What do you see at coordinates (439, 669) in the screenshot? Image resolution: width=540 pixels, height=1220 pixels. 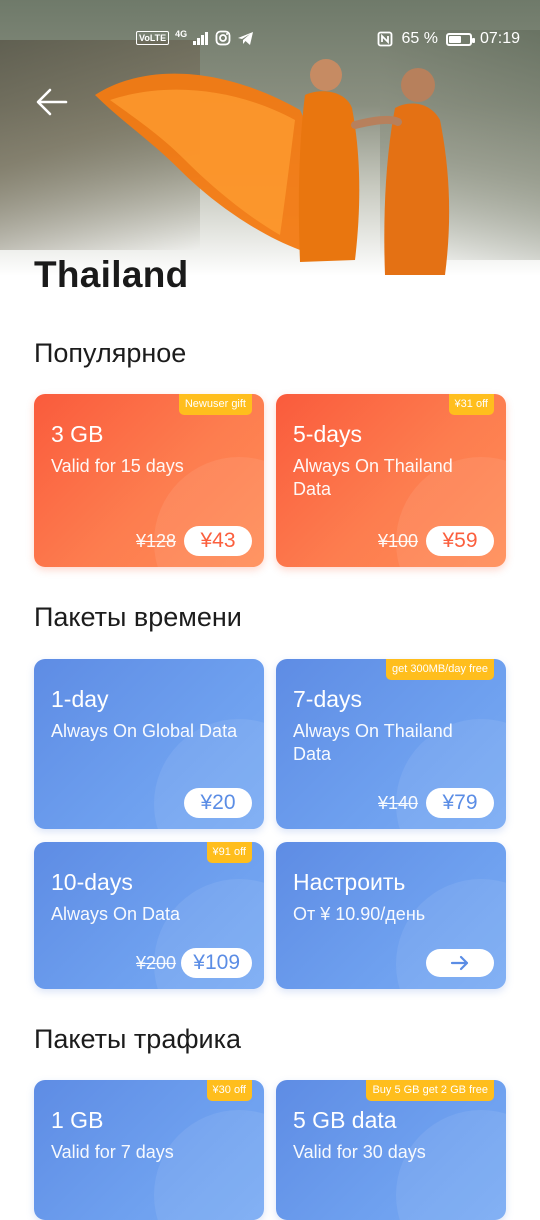 I see `promo-badge: get 300MB/day free` at bounding box center [439, 669].